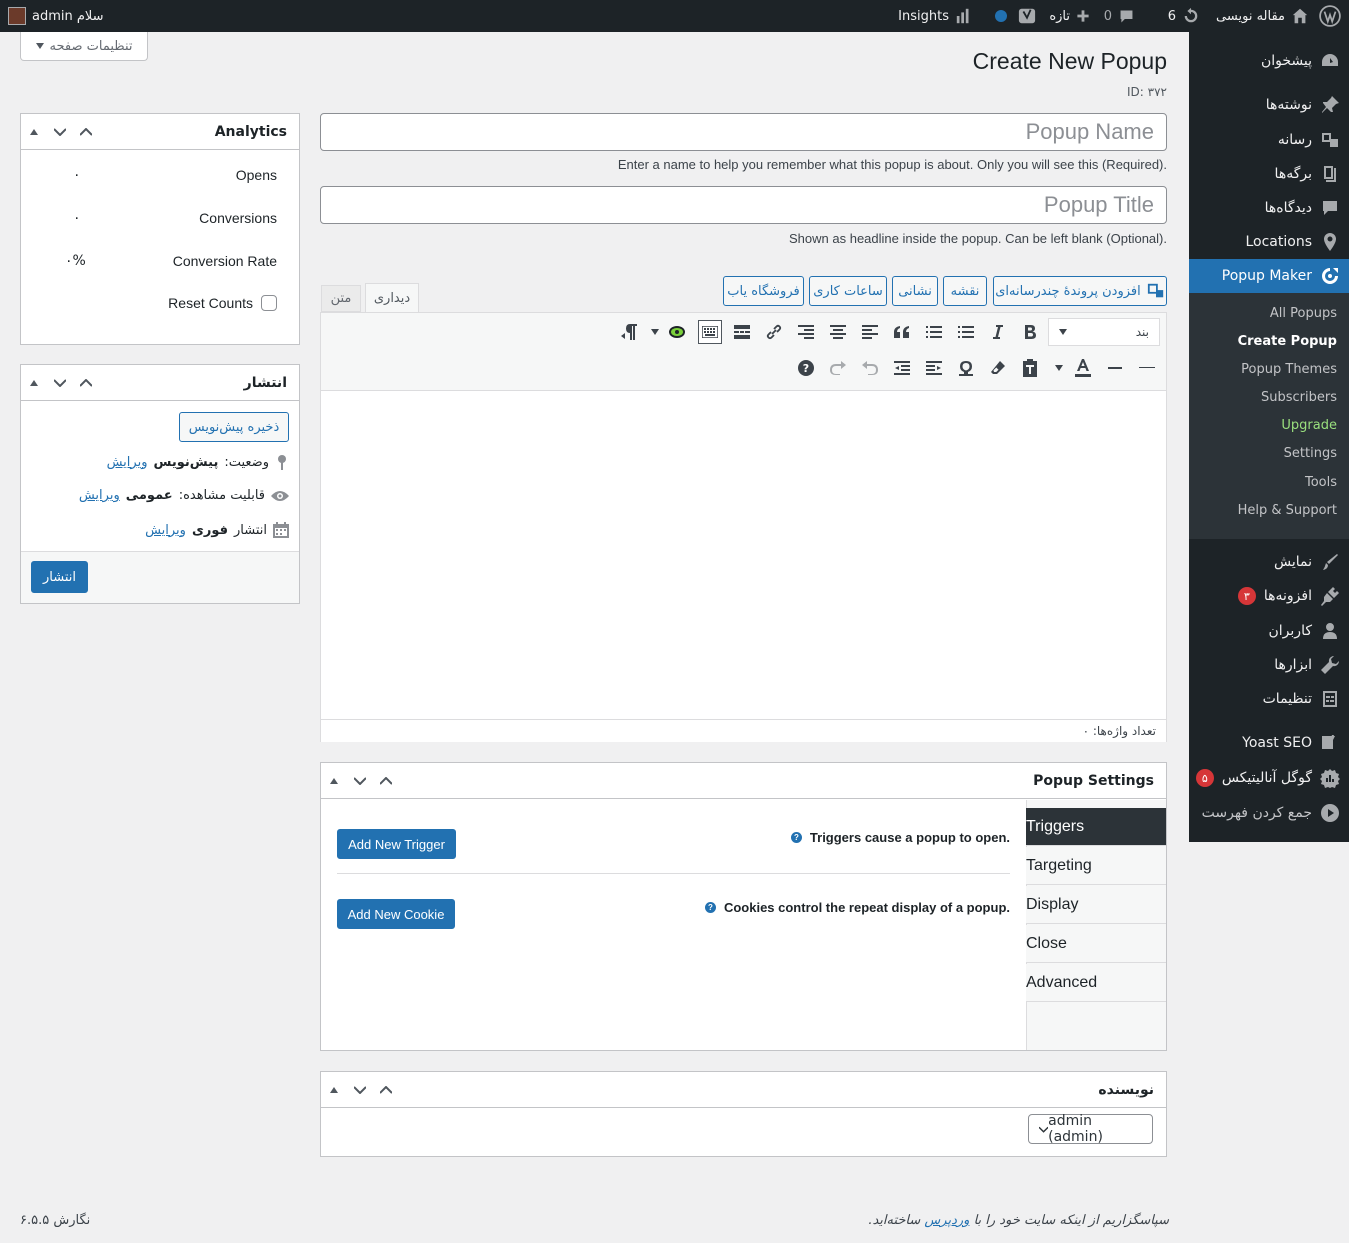 This screenshot has height=1243, width=1349. What do you see at coordinates (655, 332) in the screenshot?
I see `shortcode-dropdown-icon` at bounding box center [655, 332].